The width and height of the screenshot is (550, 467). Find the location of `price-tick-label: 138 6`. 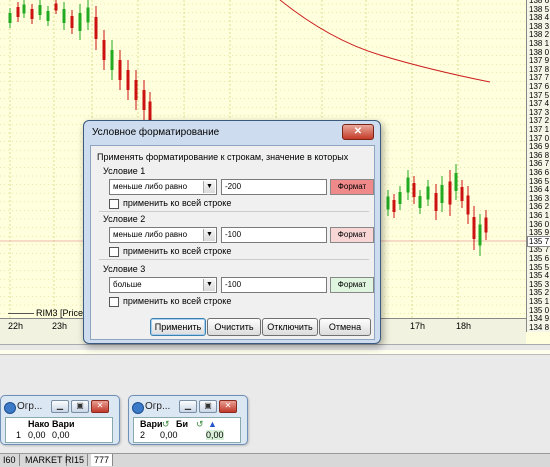

price-tick-label: 138 6 is located at coordinates (539, 2).